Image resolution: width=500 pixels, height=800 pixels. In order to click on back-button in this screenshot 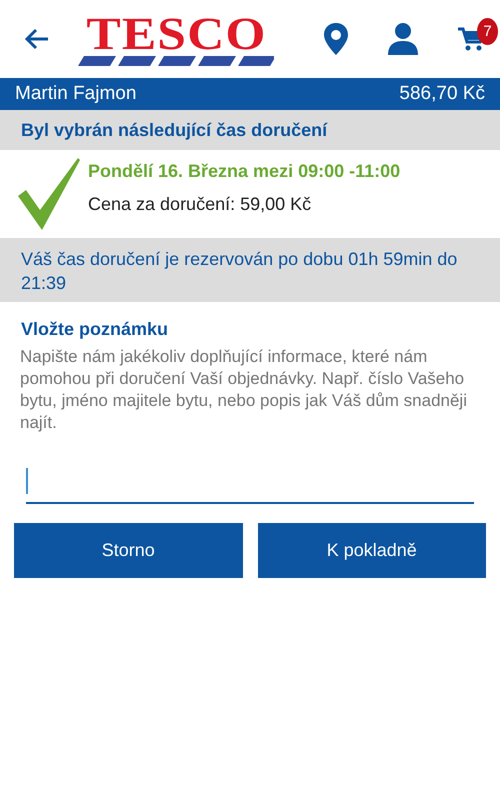, I will do `click(37, 39)`.